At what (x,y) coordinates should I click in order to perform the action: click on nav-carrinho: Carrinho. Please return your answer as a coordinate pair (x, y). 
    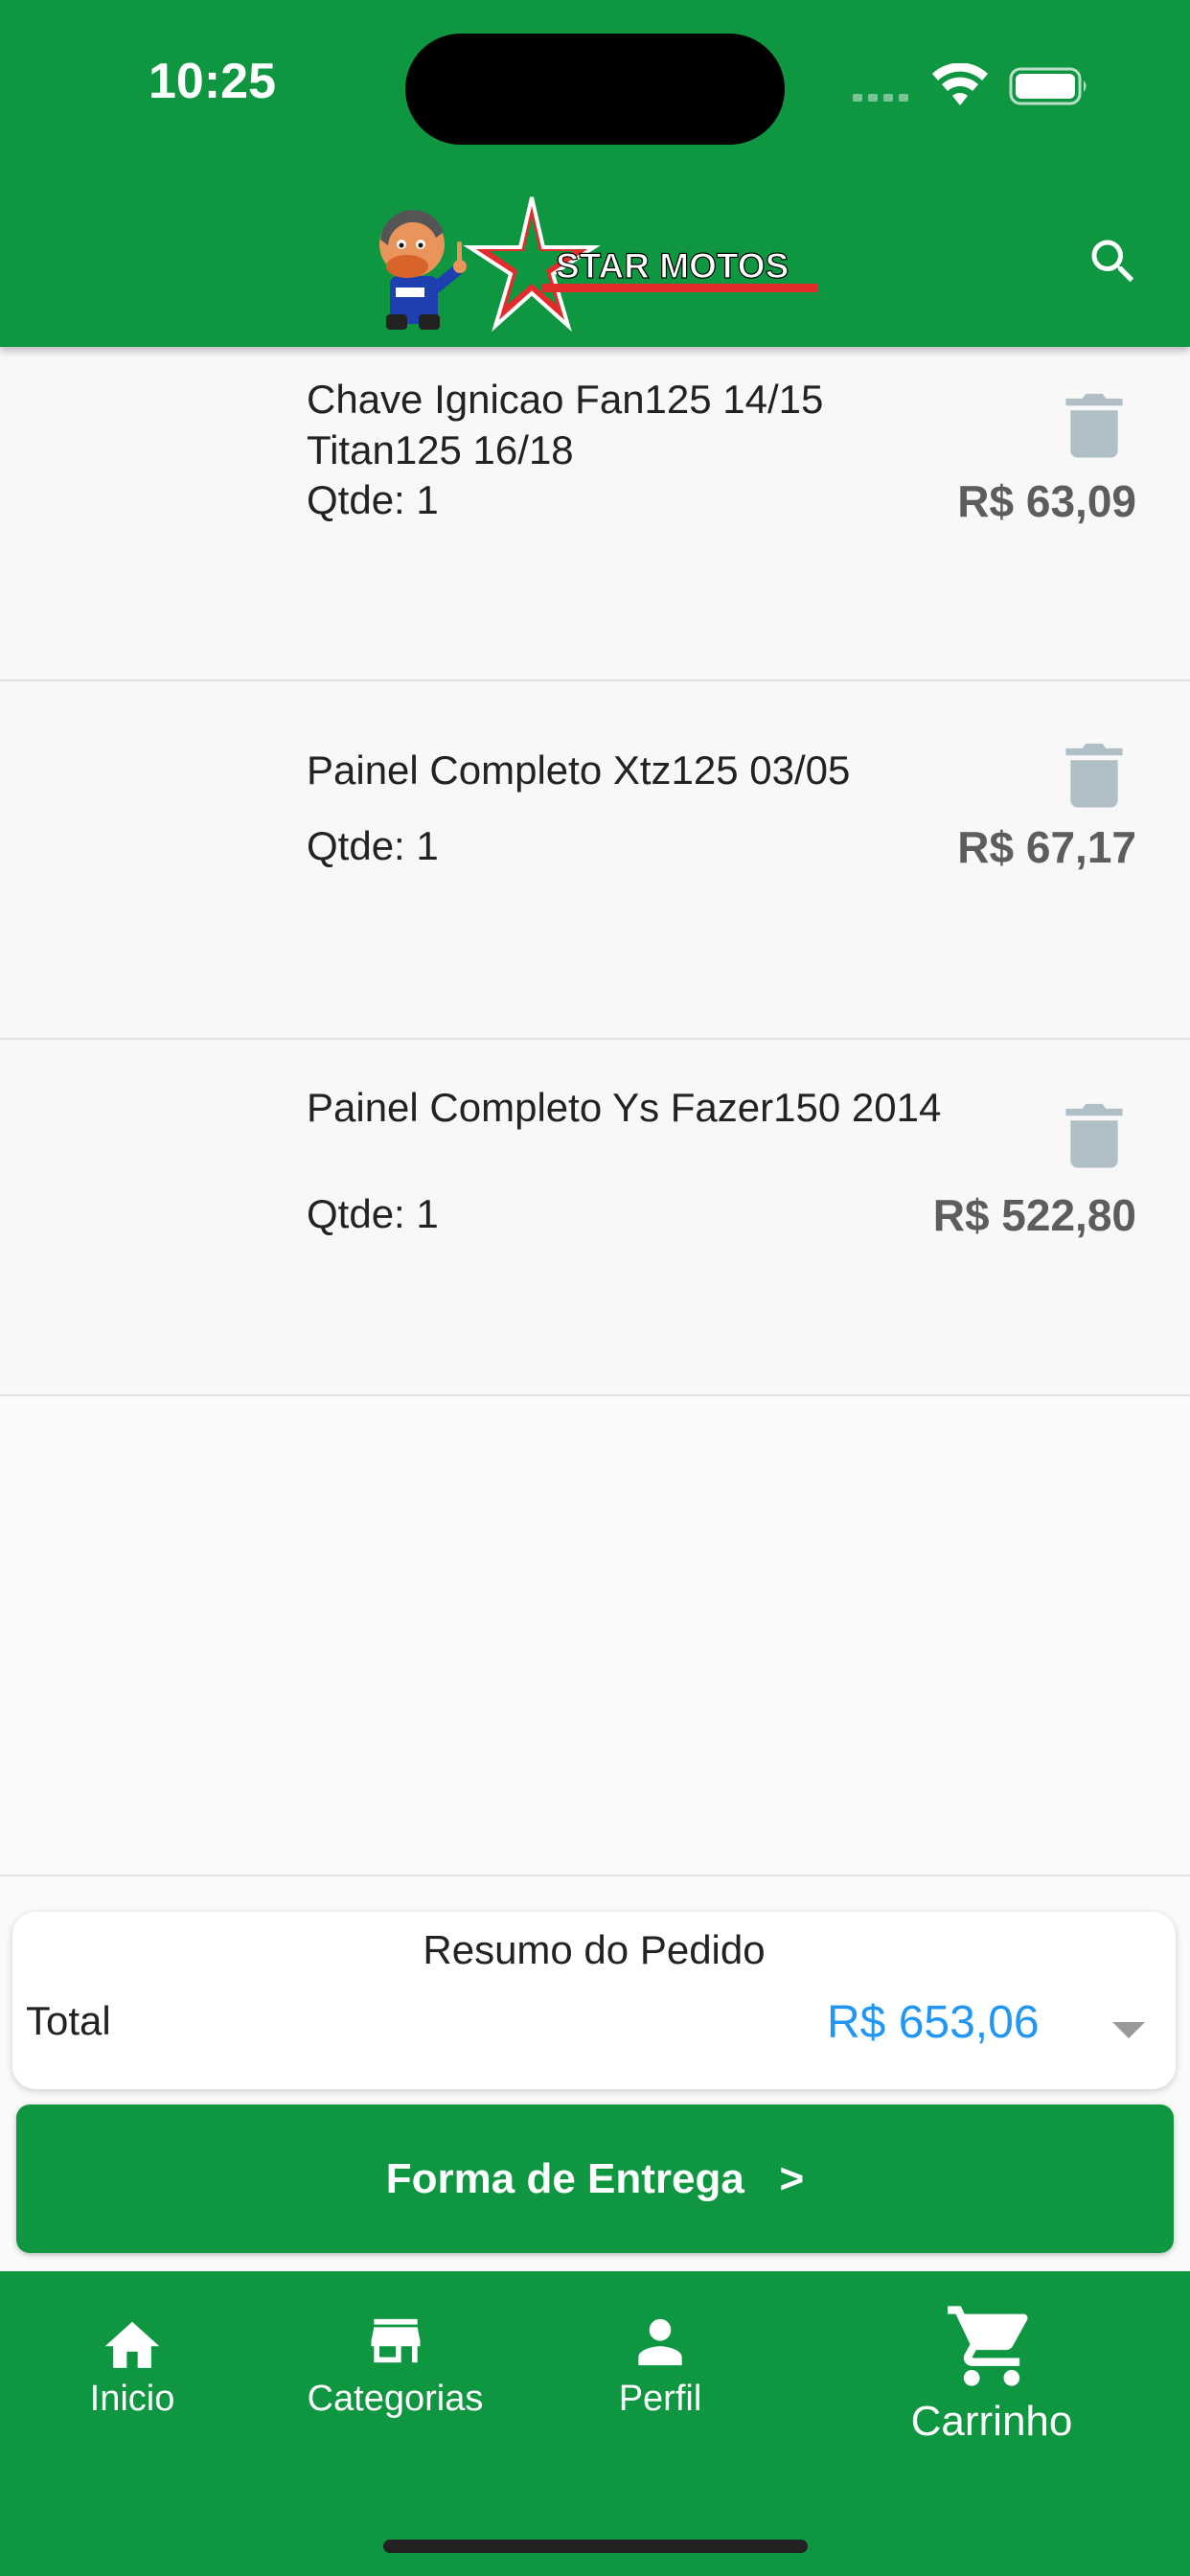
    Looking at the image, I should click on (991, 2372).